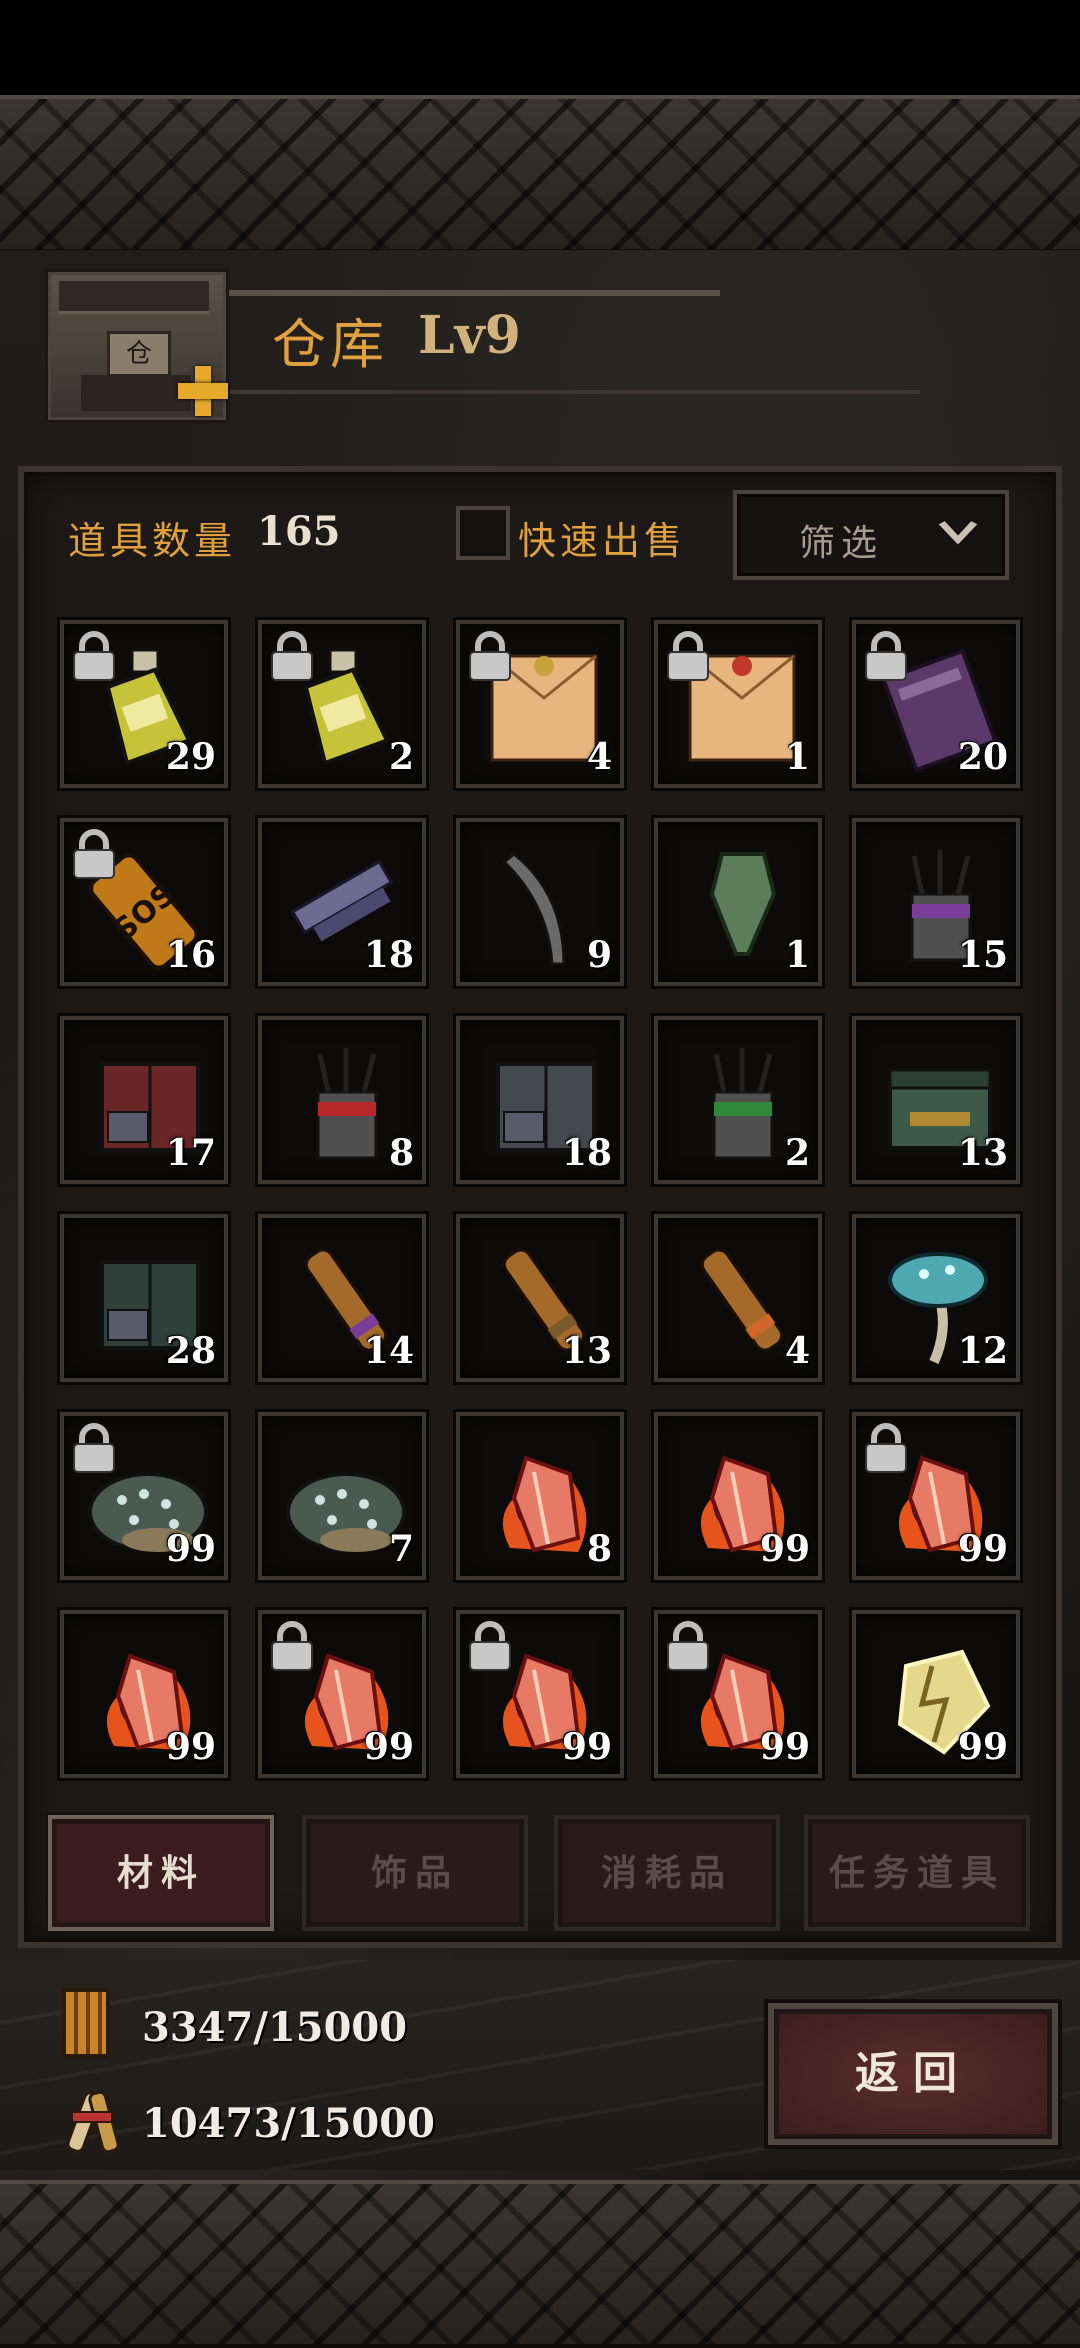  Describe the element at coordinates (299, 531) in the screenshot. I see `item-count-value: 165` at that location.